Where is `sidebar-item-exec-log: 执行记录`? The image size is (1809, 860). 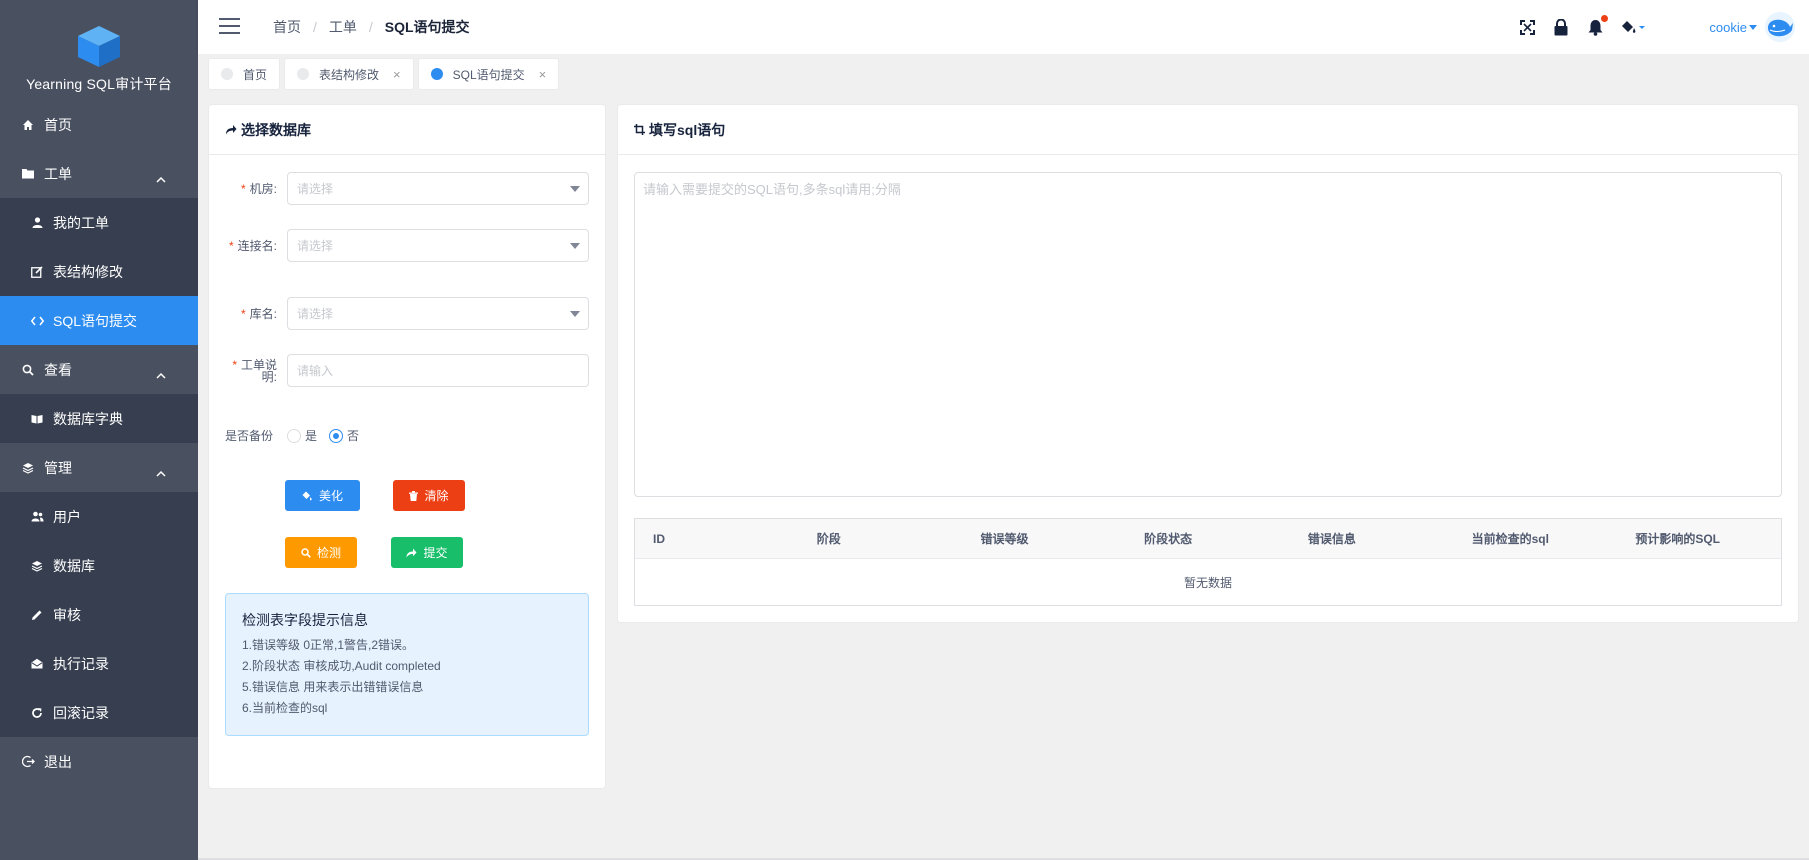 sidebar-item-exec-log: 执行记录 is located at coordinates (99, 663).